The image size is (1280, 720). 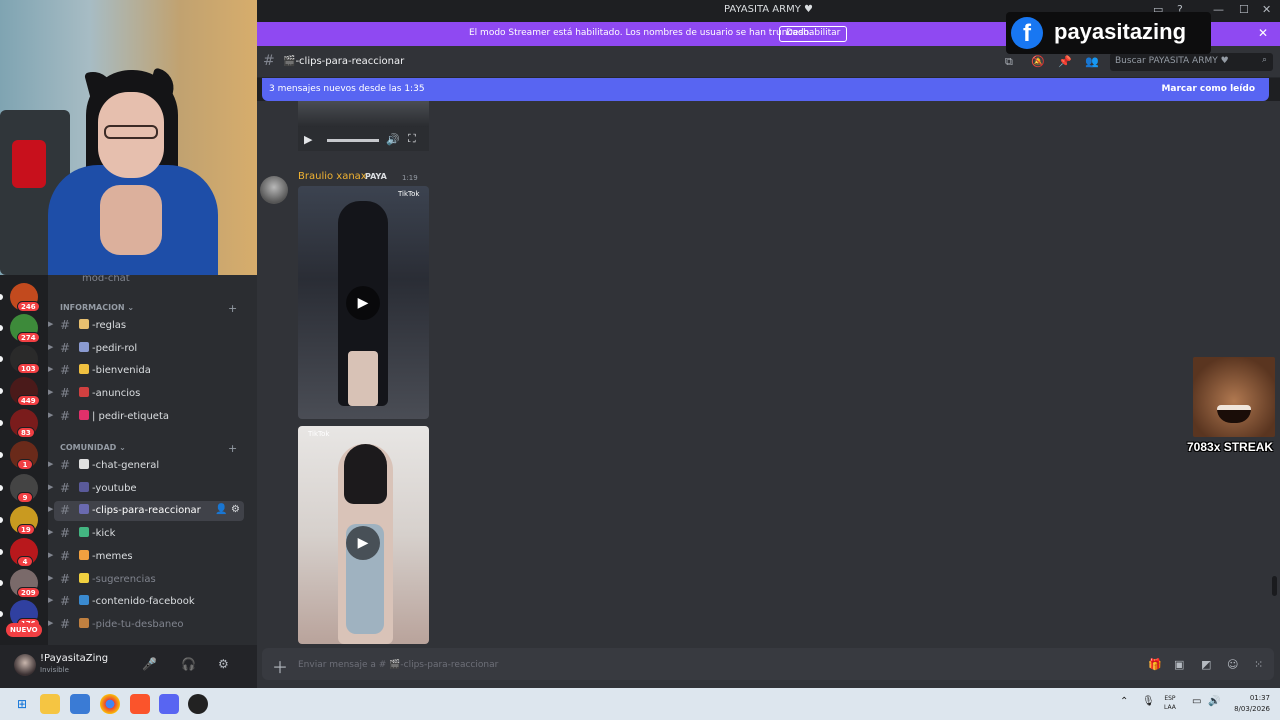 What do you see at coordinates (169, 704) in the screenshot?
I see `discord-icon` at bounding box center [169, 704].